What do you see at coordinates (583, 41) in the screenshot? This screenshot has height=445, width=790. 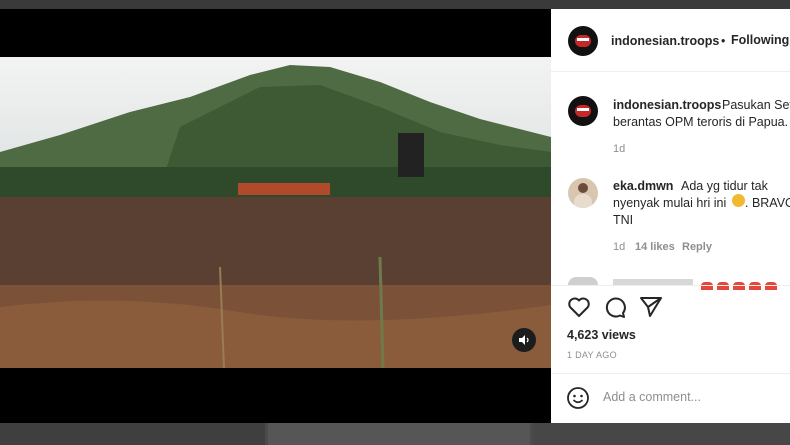 I see `author-avatar` at bounding box center [583, 41].